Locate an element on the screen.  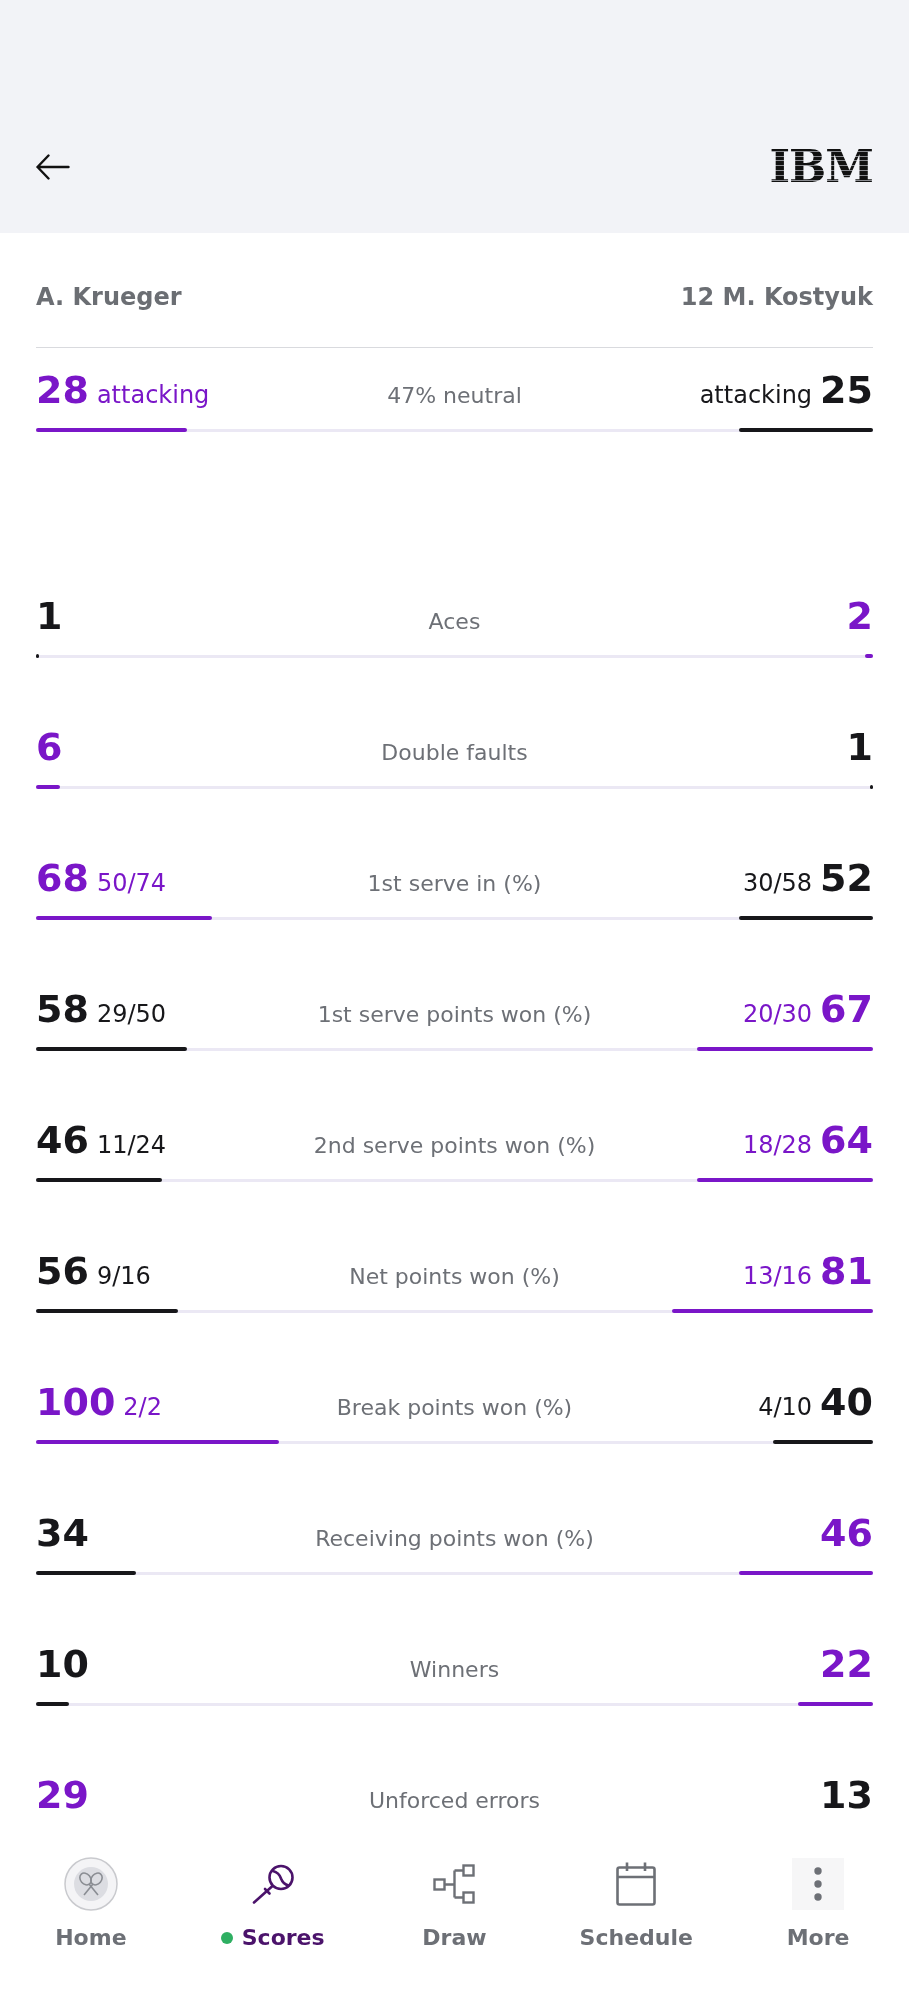
stat-label: Unforced errors is located at coordinates (454, 1801).